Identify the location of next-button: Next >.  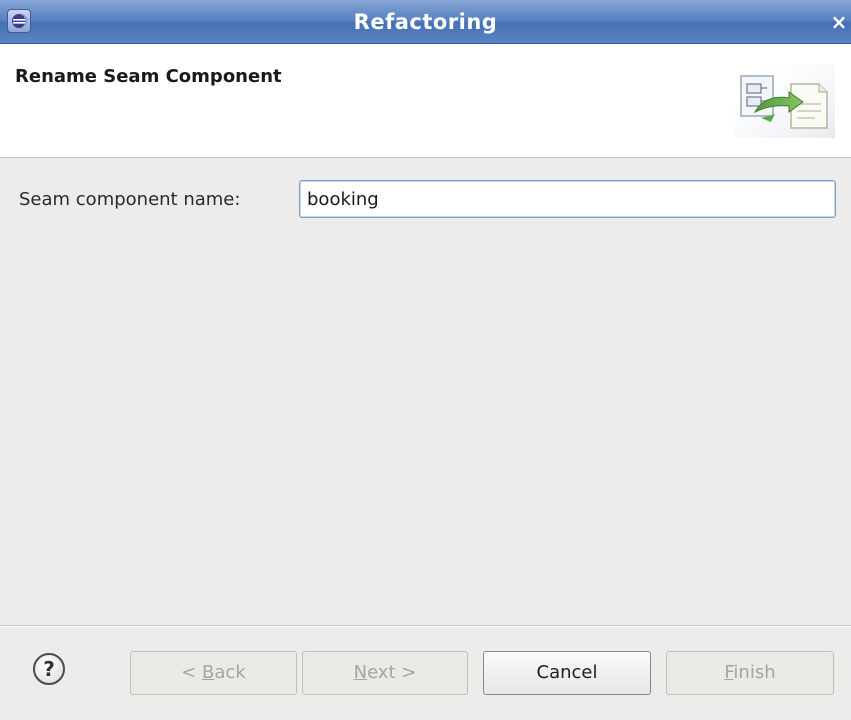
(385, 673).